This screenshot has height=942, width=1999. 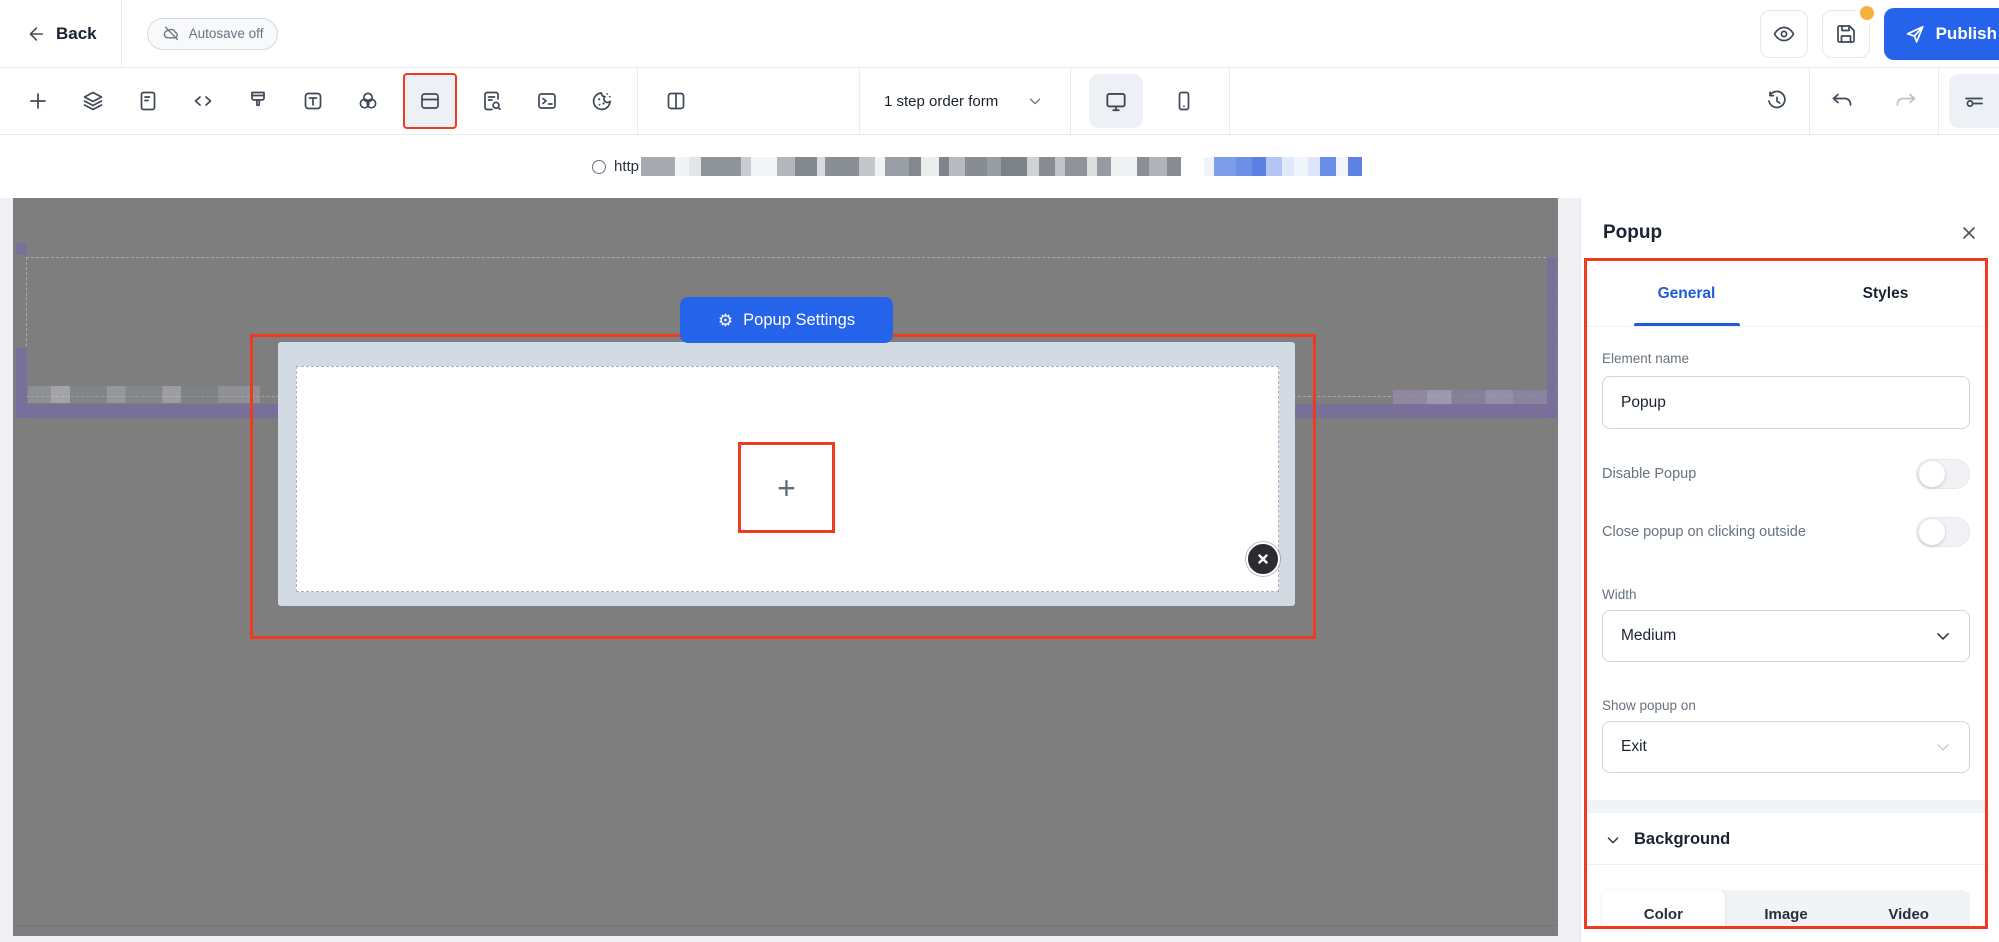 I want to click on theme-colors-button, so click(x=368, y=101).